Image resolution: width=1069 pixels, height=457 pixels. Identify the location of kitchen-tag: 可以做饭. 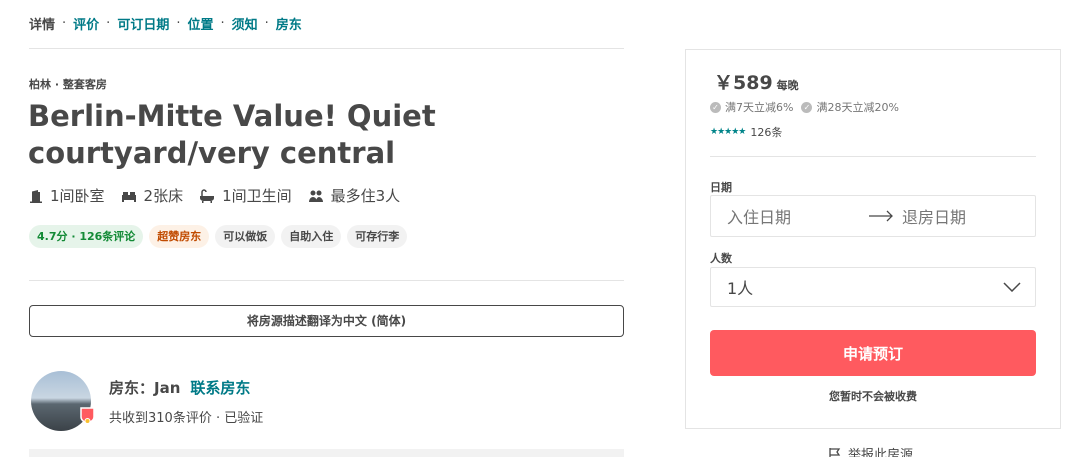
(245, 236).